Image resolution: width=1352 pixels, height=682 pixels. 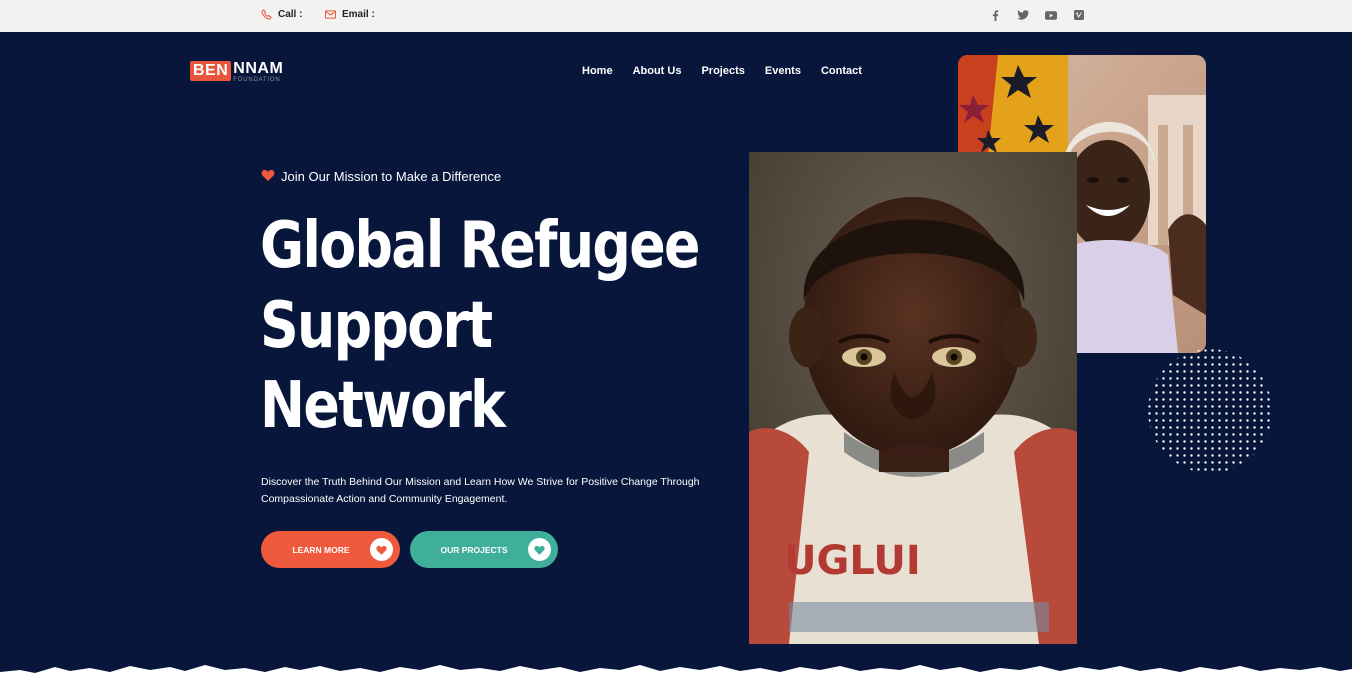 I want to click on our-projects-button: OUR PROJECTS, so click(x=484, y=549).